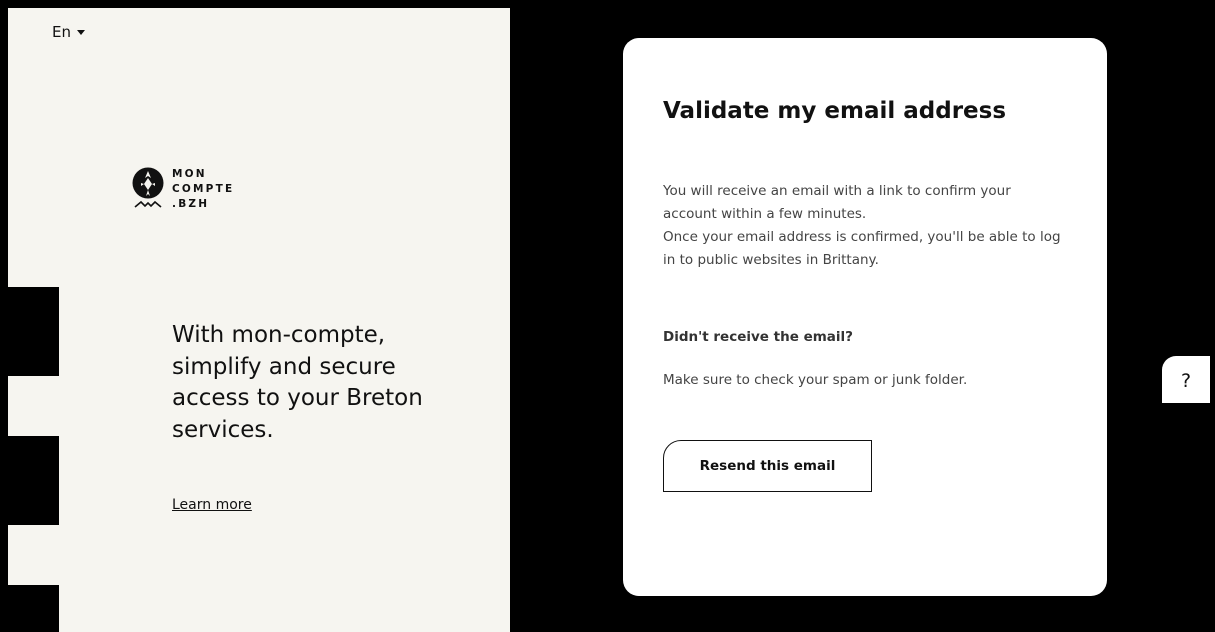  I want to click on learn-more-link: Learn more, so click(212, 505).